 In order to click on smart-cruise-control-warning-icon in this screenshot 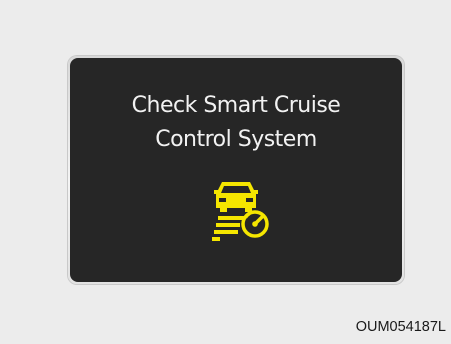, I will do `click(240, 211)`.